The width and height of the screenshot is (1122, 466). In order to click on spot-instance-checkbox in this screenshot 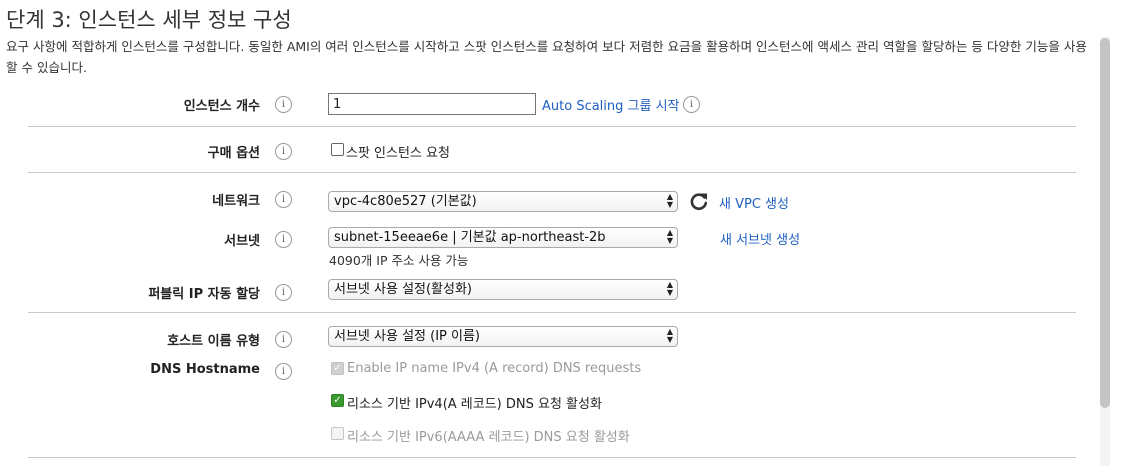, I will do `click(337, 149)`.